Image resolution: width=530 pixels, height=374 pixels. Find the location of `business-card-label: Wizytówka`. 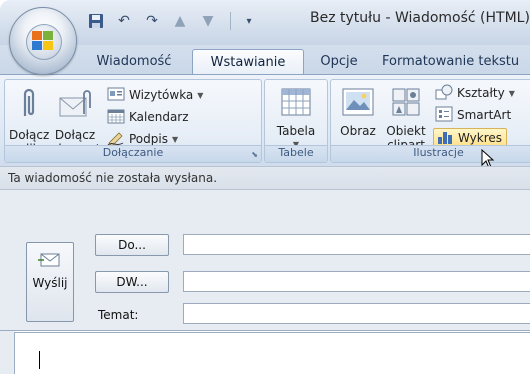

business-card-label: Wizytówka is located at coordinates (161, 95).